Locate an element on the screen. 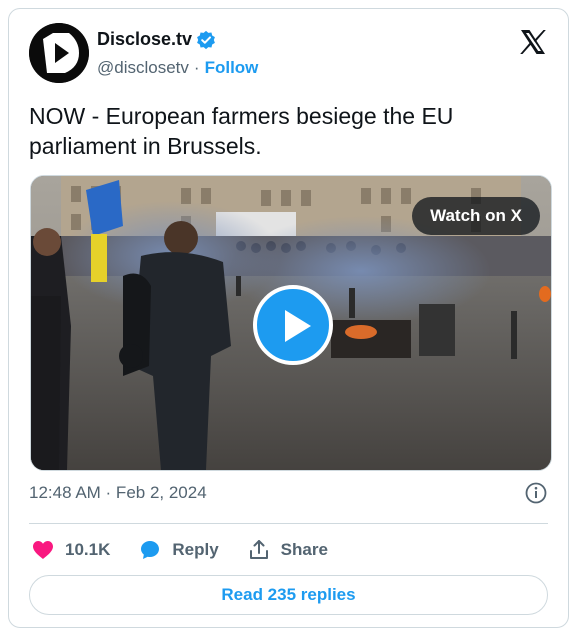 This screenshot has width=577, height=634. watch-on-x-button: Watch on X is located at coordinates (476, 216).